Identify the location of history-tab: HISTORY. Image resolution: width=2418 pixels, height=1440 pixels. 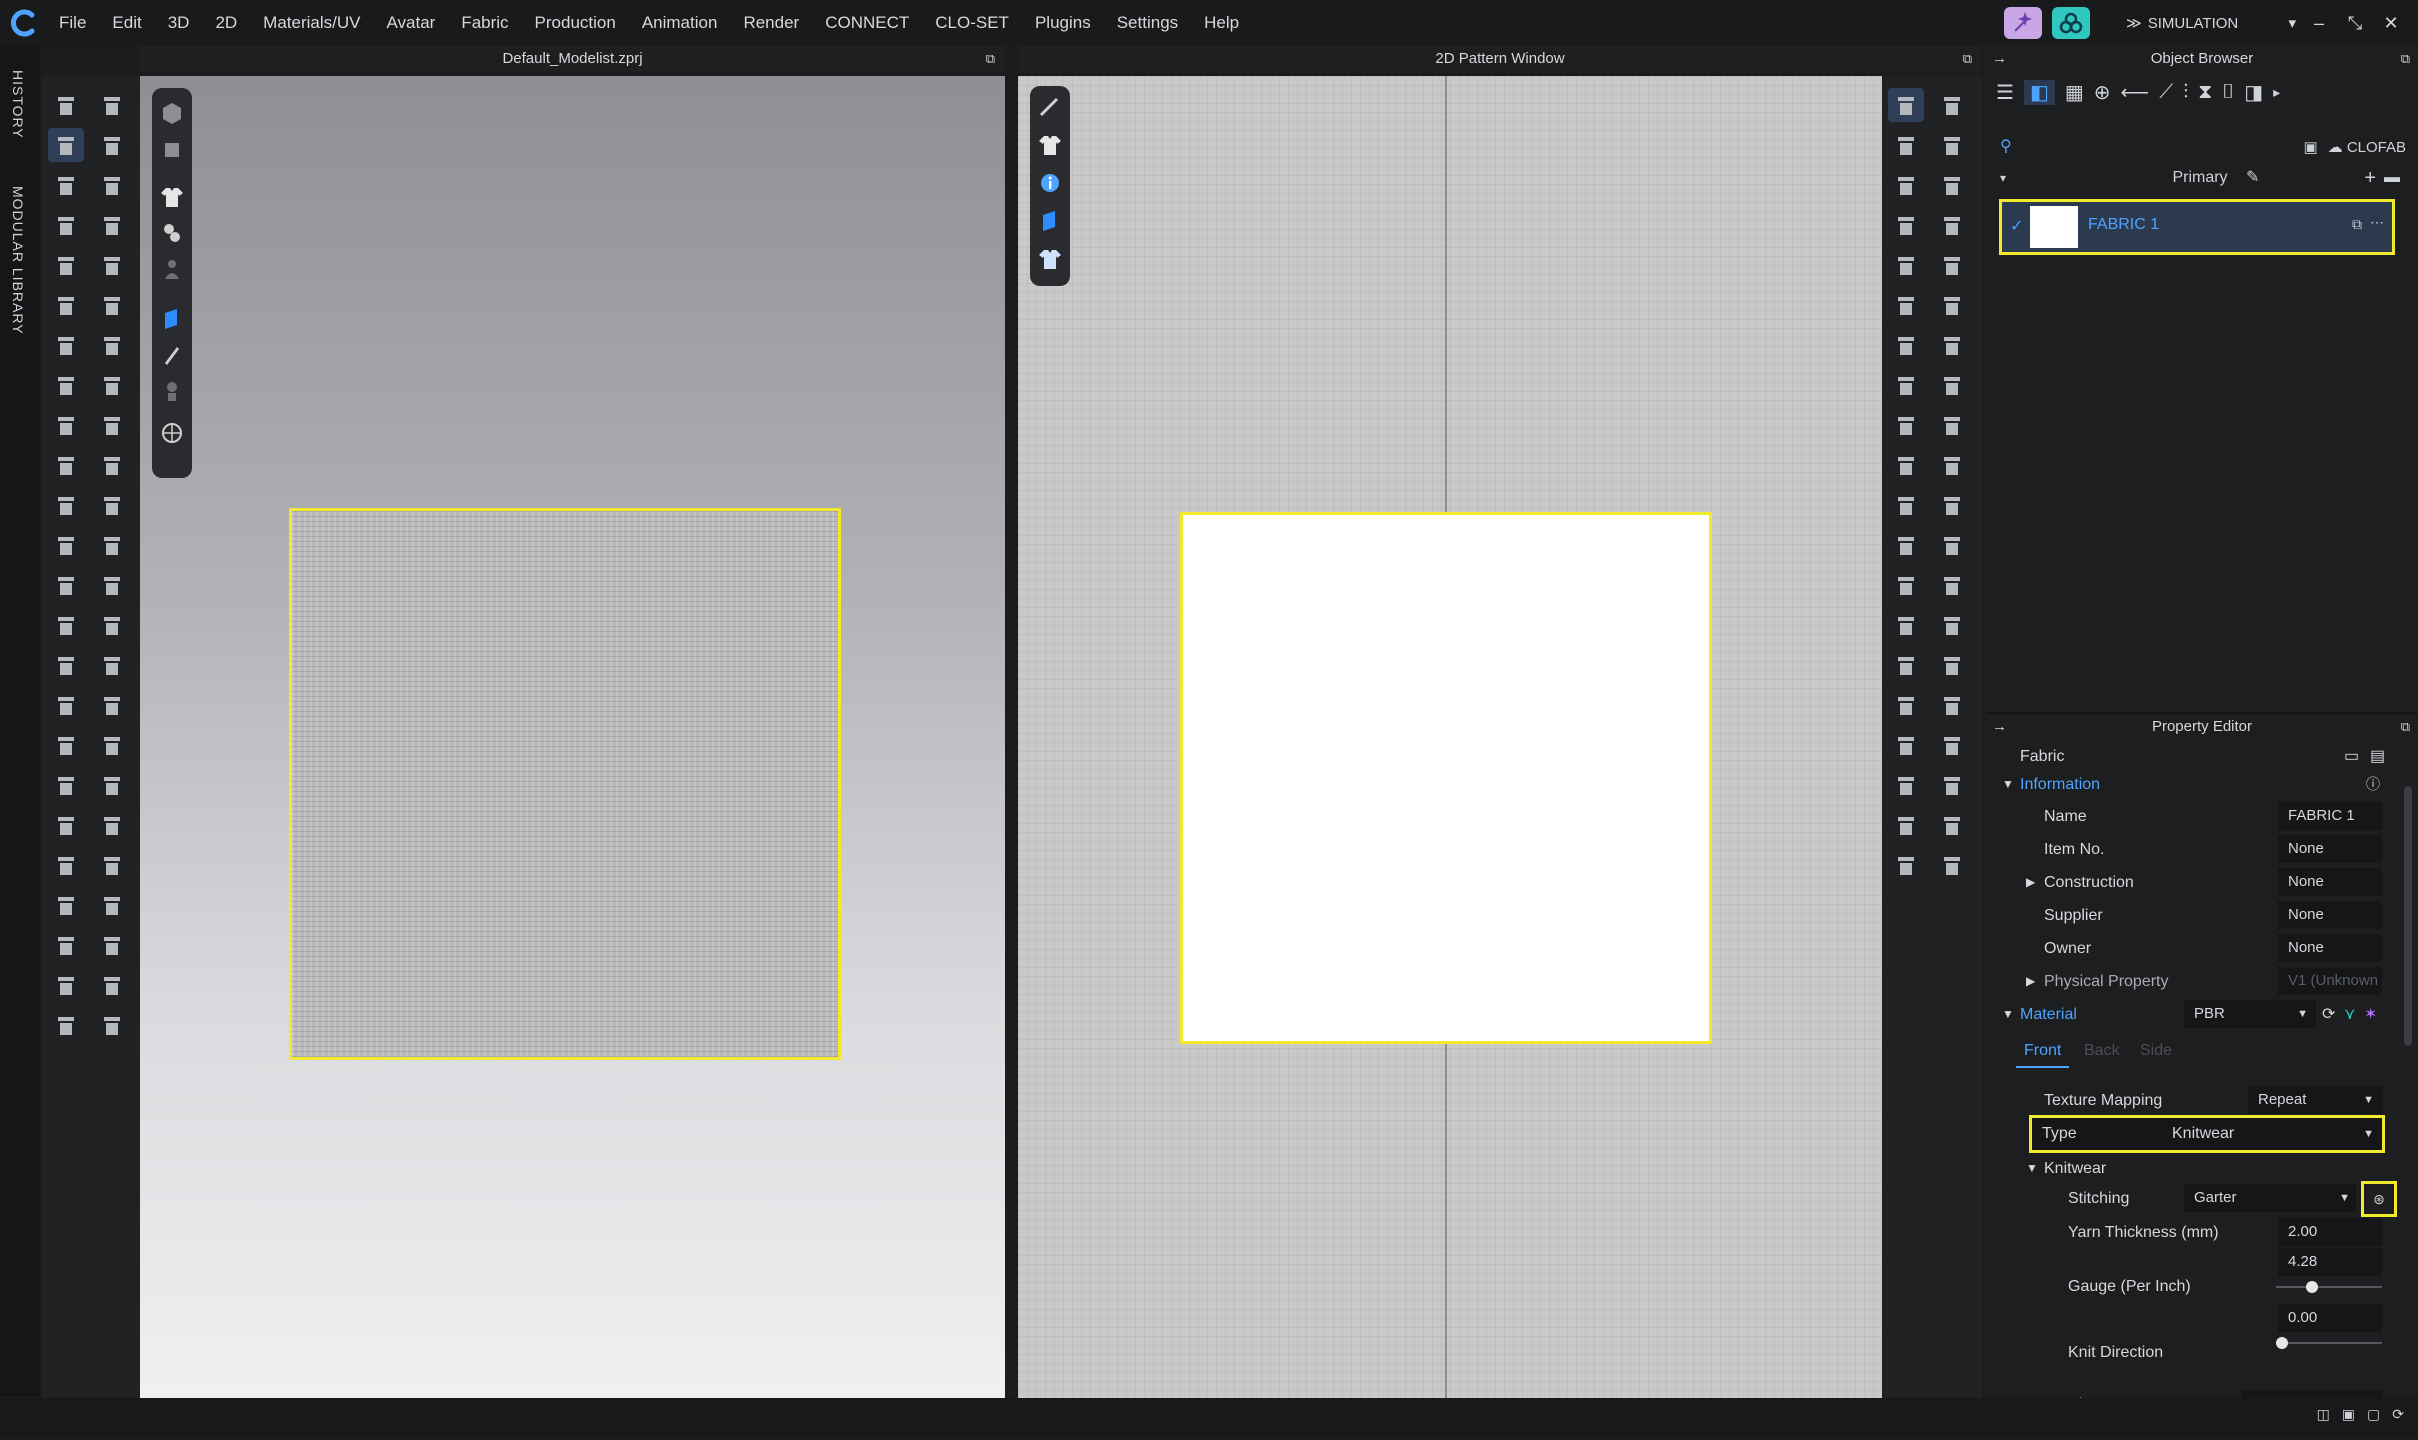
(18, 104).